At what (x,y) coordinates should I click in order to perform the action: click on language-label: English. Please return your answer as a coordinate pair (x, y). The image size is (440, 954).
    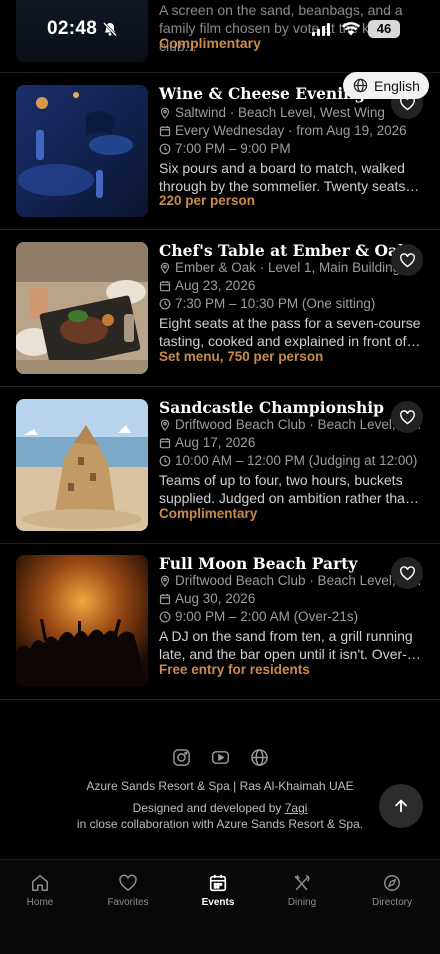
    Looking at the image, I should click on (397, 85).